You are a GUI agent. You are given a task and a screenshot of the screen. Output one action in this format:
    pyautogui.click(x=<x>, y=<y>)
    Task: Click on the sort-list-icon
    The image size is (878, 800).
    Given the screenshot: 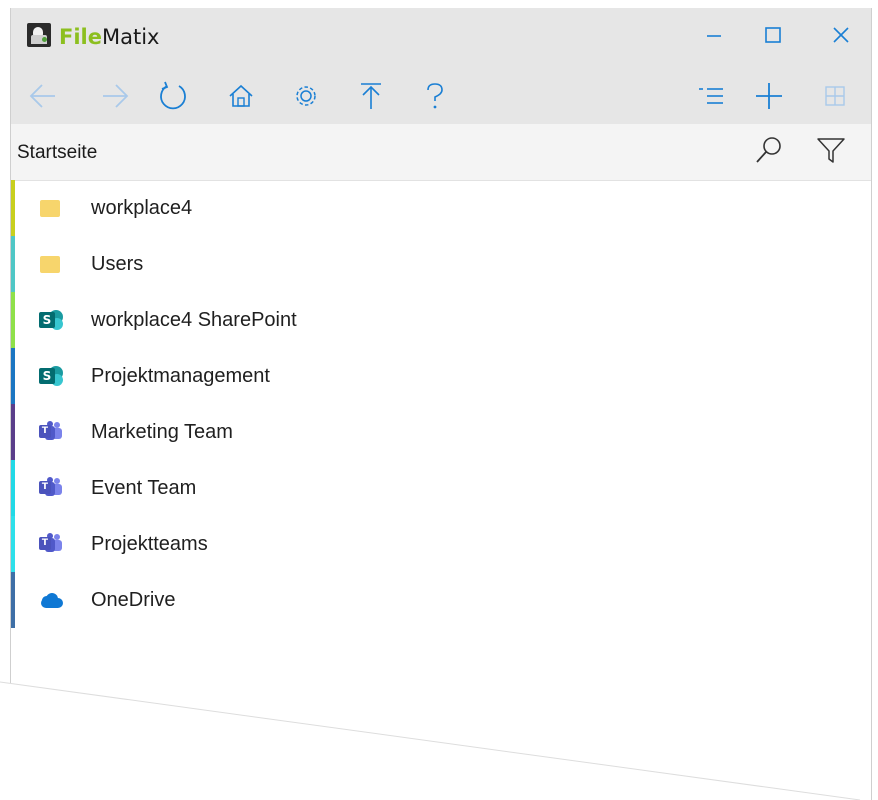 What is the action you would take?
    pyautogui.click(x=711, y=96)
    